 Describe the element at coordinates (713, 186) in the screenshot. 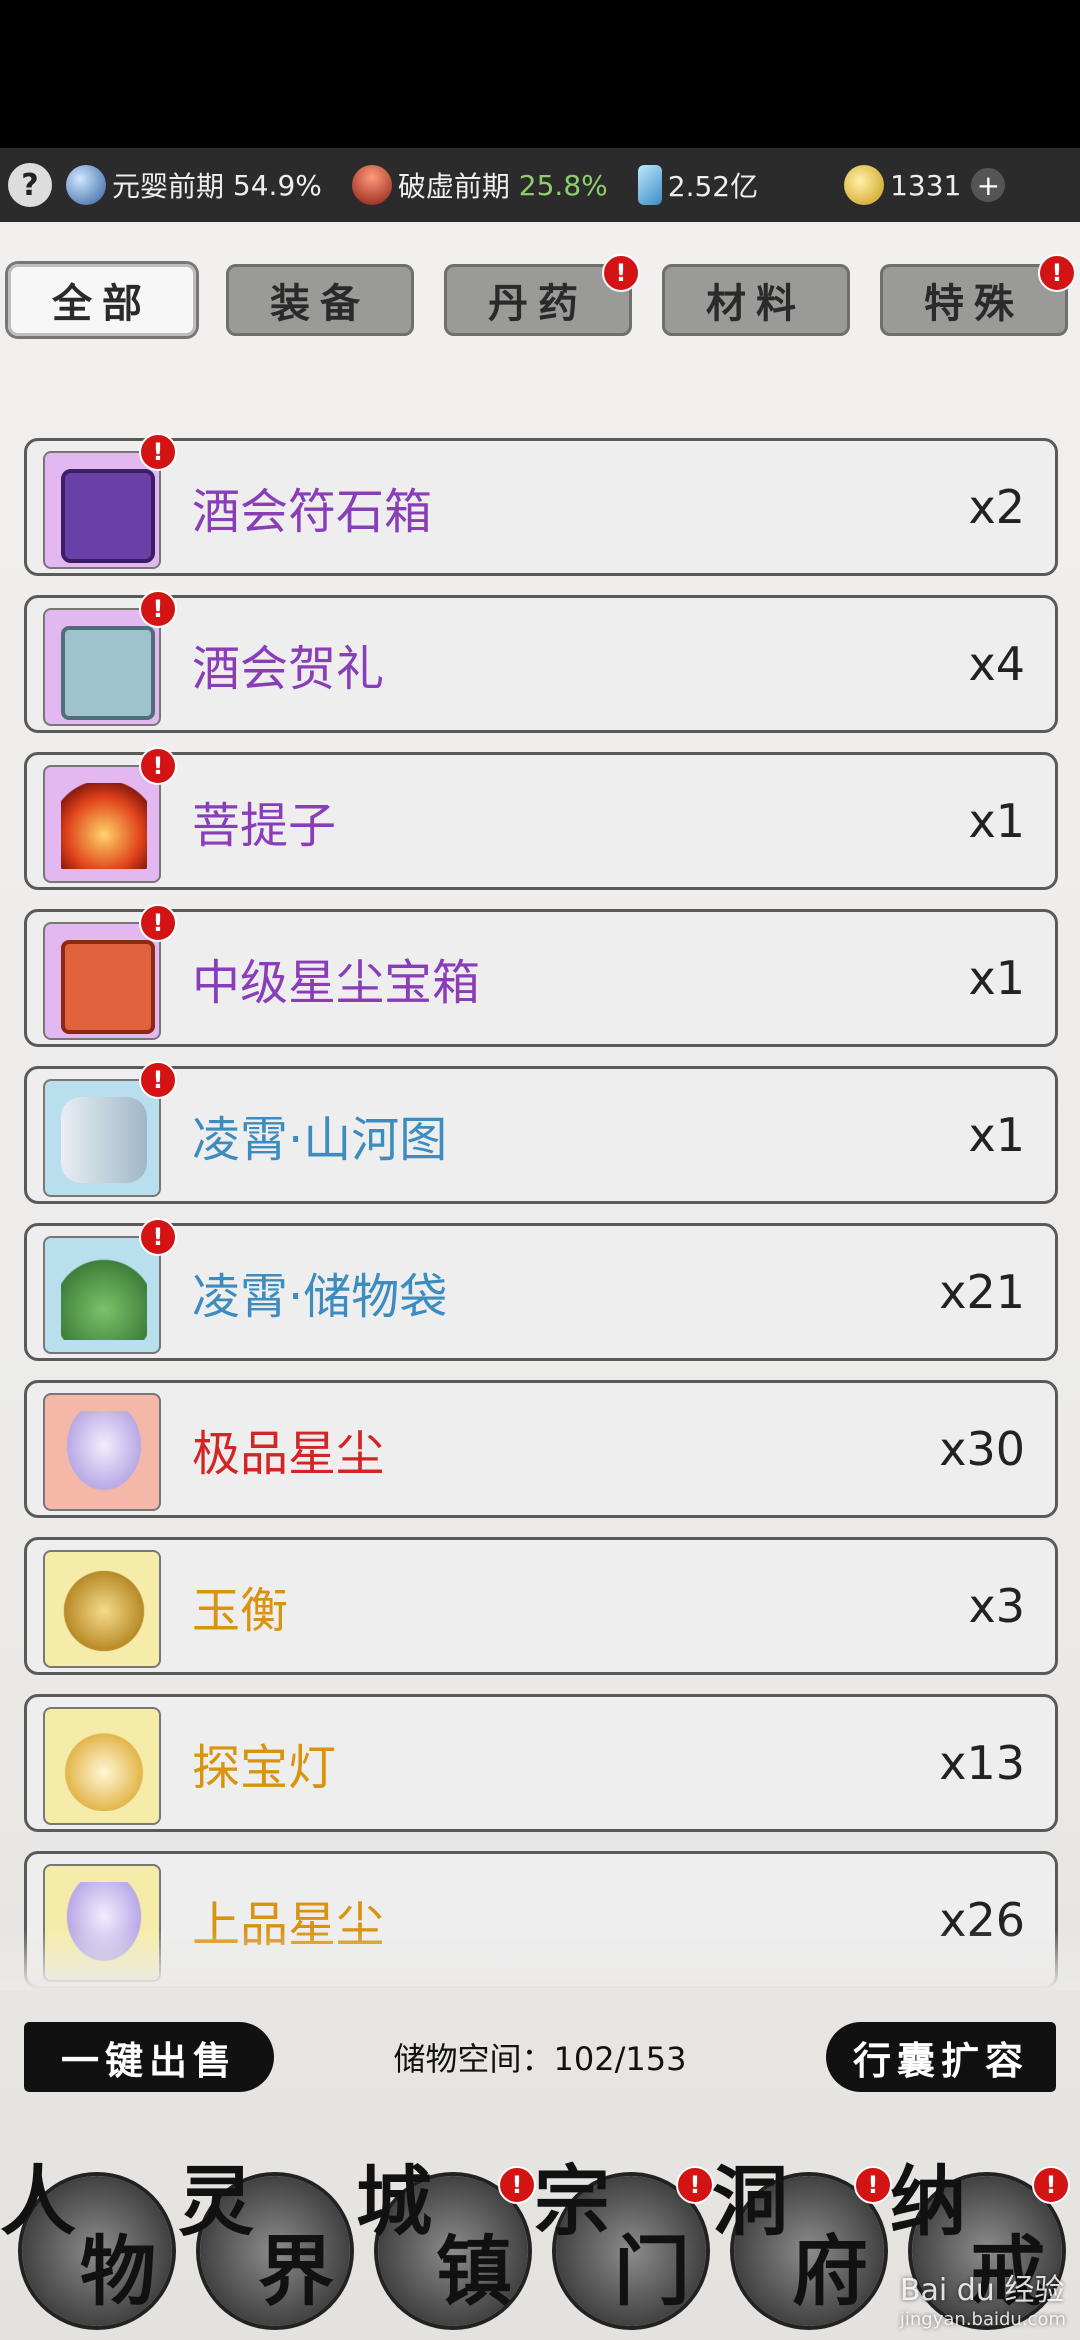

I see `crystal-amount: 2.52亿` at that location.